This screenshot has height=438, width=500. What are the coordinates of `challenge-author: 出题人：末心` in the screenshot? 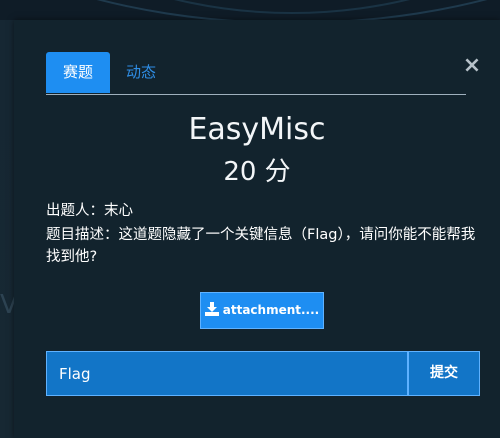 It's located at (89, 211).